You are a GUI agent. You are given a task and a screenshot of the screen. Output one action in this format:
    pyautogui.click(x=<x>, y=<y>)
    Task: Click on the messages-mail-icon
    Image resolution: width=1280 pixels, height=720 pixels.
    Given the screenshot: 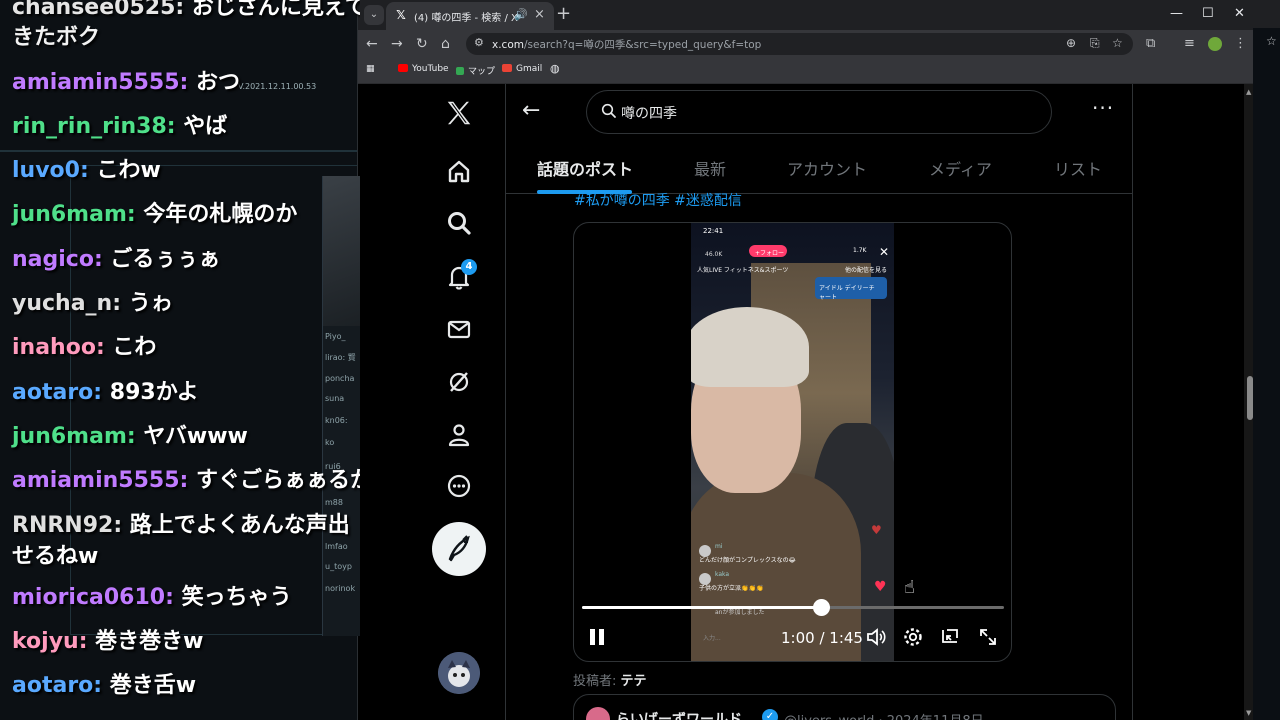 What is the action you would take?
    pyautogui.click(x=459, y=329)
    